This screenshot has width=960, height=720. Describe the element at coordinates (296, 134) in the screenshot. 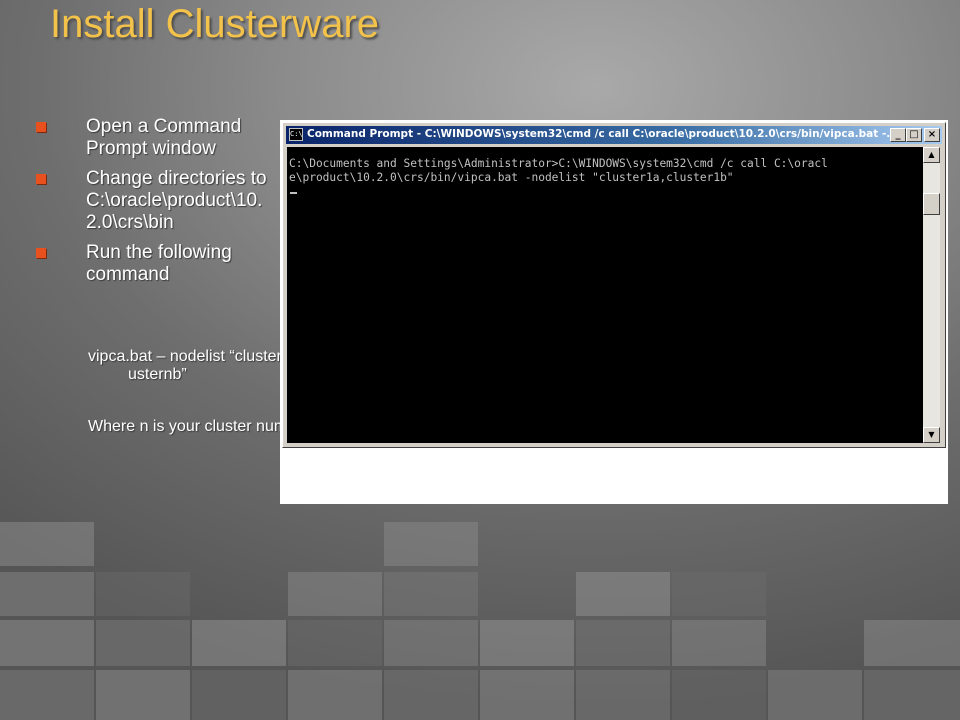

I see `command-prompt-icon: C:\` at that location.